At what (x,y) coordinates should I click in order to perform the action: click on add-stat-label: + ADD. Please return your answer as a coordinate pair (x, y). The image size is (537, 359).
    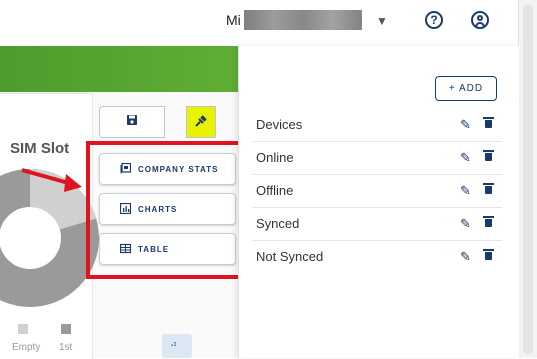
    Looking at the image, I should click on (466, 88).